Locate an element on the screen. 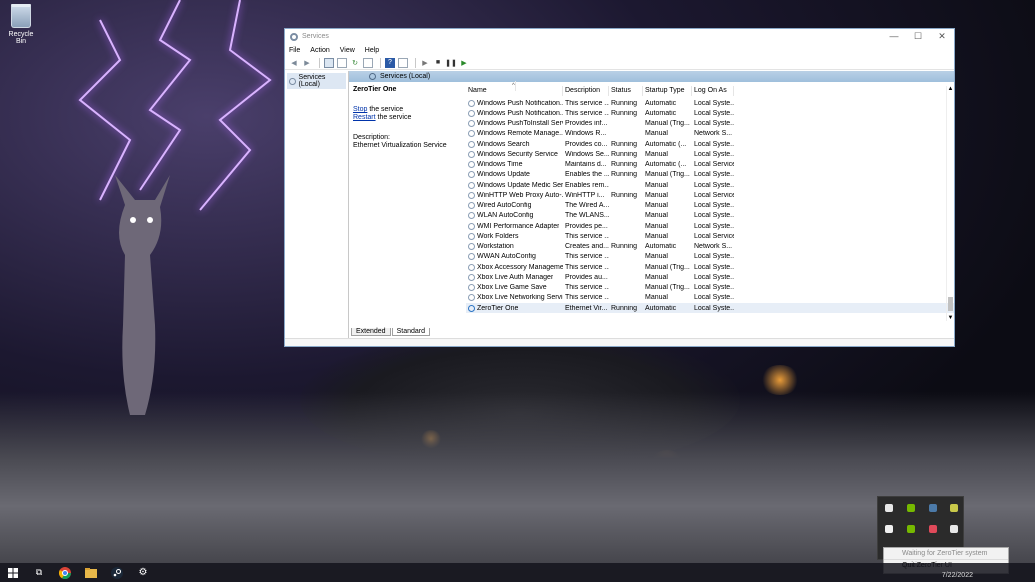  start-service-icon: ▶ is located at coordinates (425, 63).